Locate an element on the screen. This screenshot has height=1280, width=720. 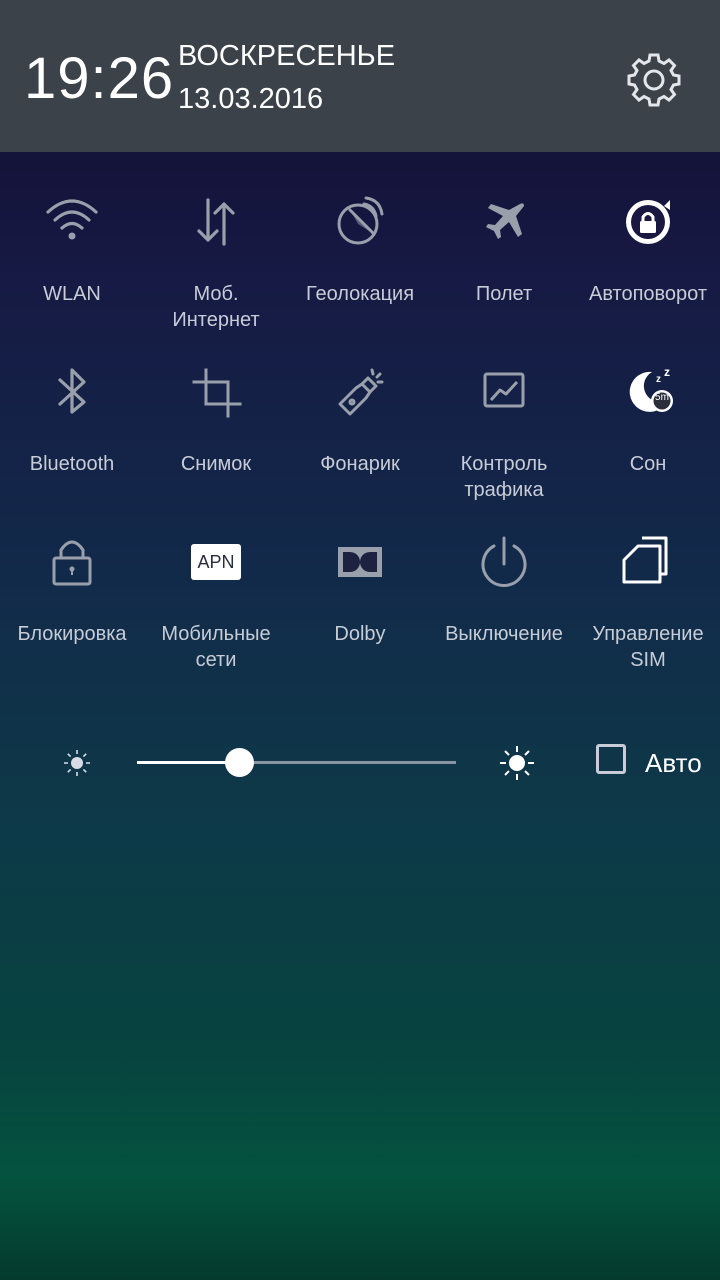
sim-cards-icon is located at coordinates (645, 560).